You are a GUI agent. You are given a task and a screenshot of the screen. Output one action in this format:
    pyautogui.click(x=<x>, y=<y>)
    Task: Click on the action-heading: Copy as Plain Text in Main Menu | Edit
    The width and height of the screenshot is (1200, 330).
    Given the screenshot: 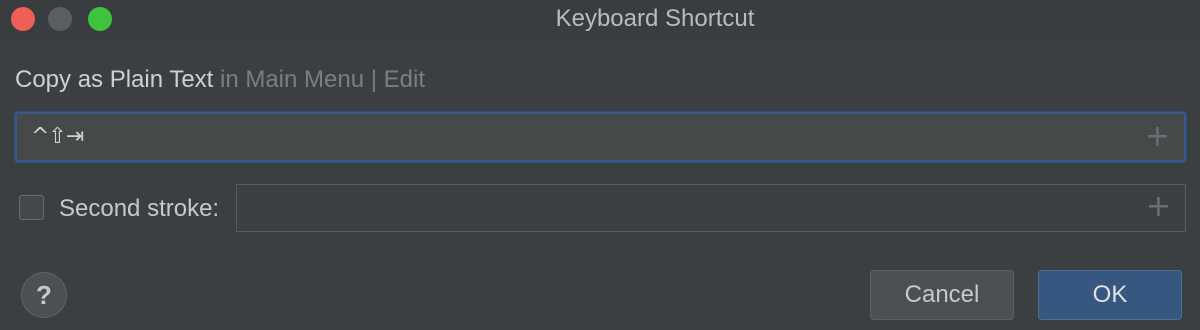 What is the action you would take?
    pyautogui.click(x=220, y=80)
    